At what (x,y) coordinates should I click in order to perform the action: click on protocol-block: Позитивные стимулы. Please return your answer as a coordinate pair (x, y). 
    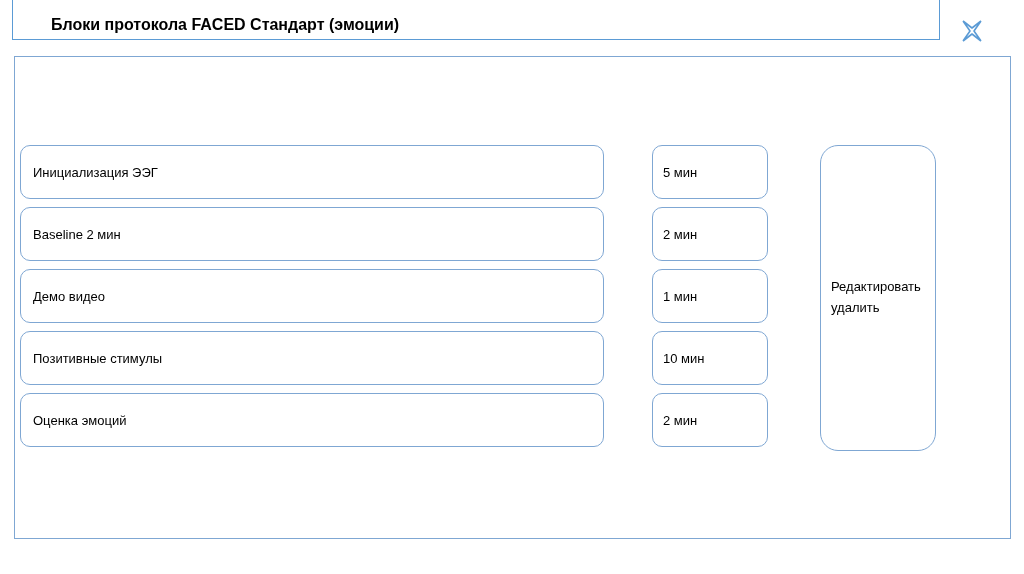
    Looking at the image, I should click on (312, 358).